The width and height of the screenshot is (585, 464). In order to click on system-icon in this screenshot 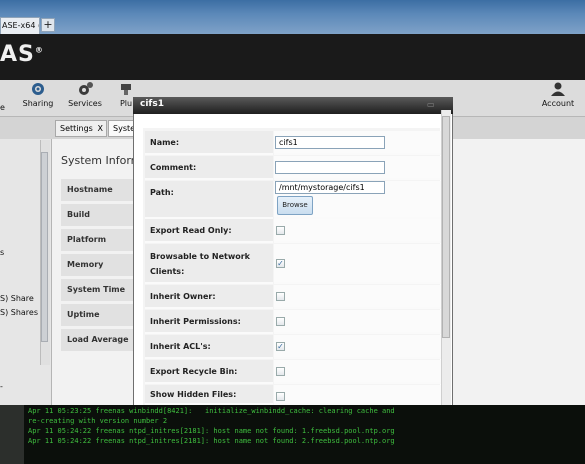, I will do `click(6, 89)`.